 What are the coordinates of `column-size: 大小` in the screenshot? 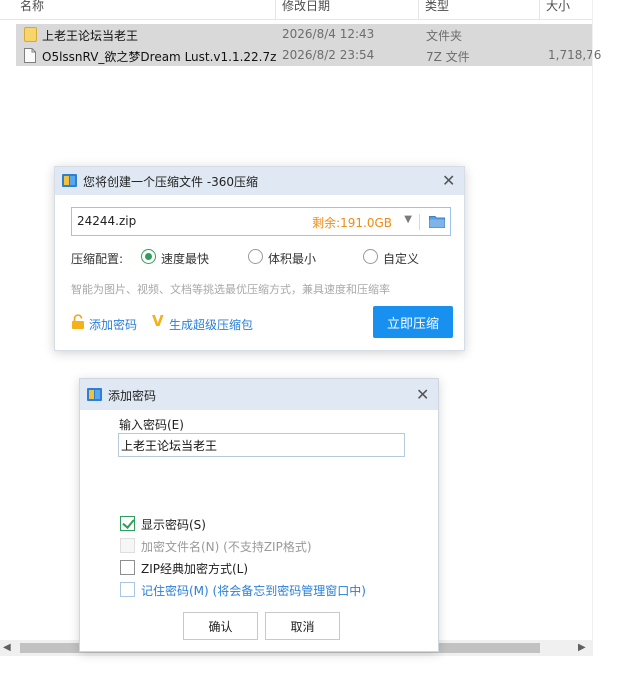 It's located at (558, 7).